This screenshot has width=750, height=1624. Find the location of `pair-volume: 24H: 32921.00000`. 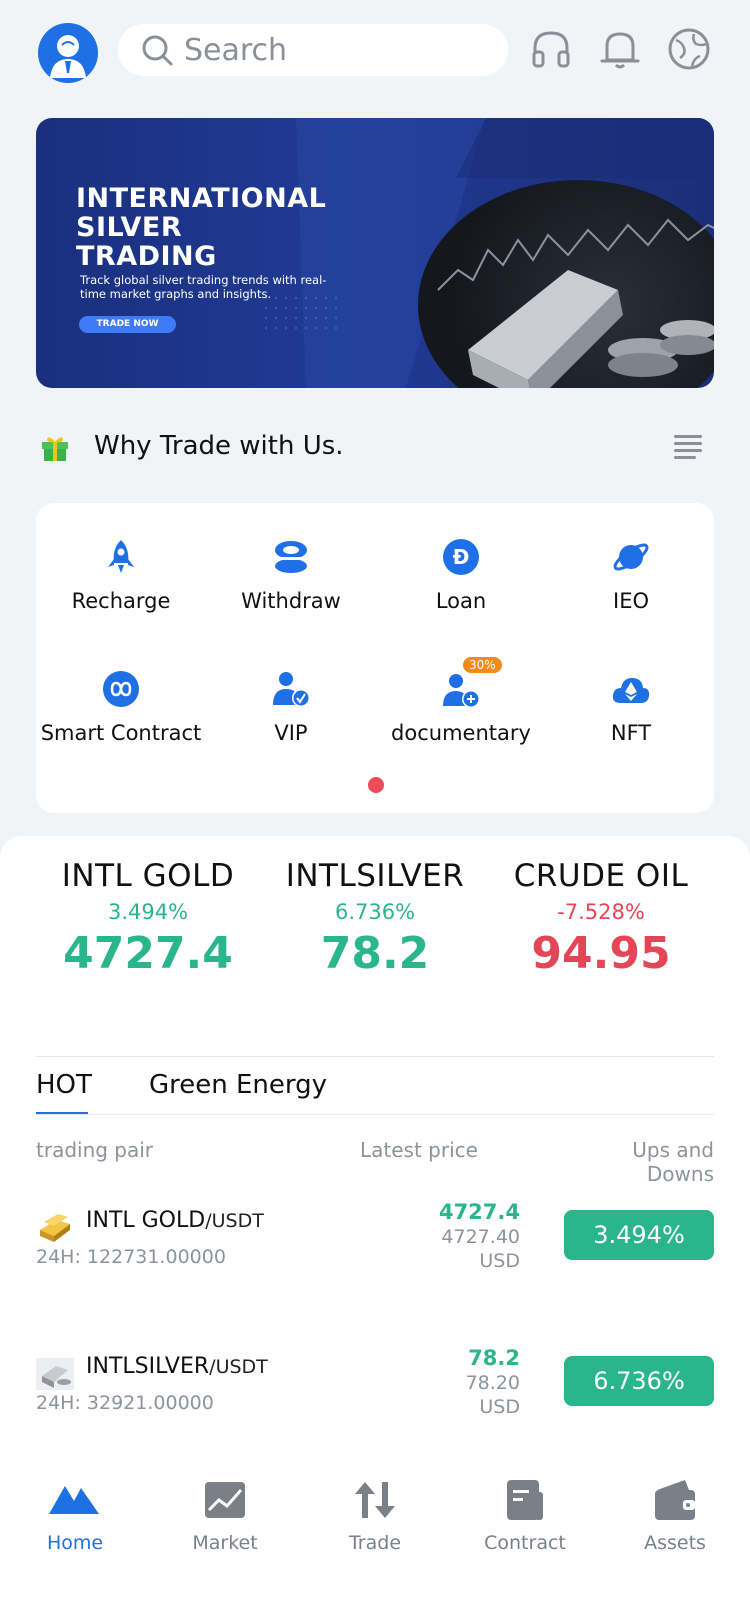

pair-volume: 24H: 32921.00000 is located at coordinates (125, 1403).